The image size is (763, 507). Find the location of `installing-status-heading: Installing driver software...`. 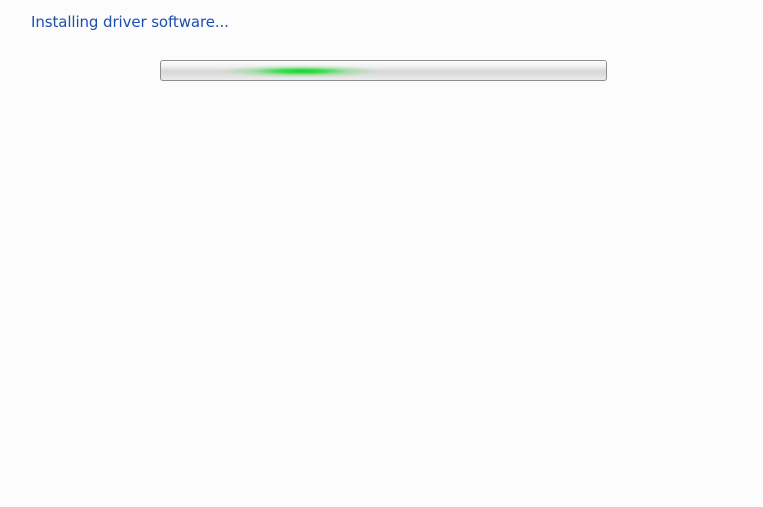

installing-status-heading: Installing driver software... is located at coordinates (130, 22).